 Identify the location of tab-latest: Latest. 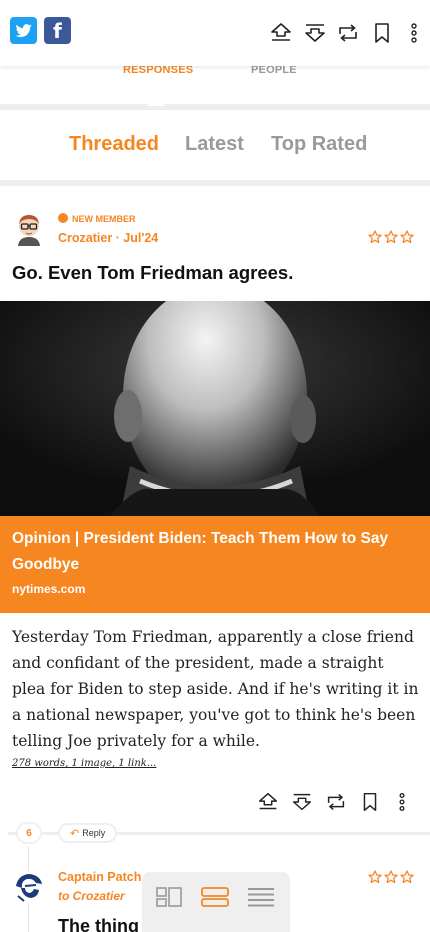
(214, 144).